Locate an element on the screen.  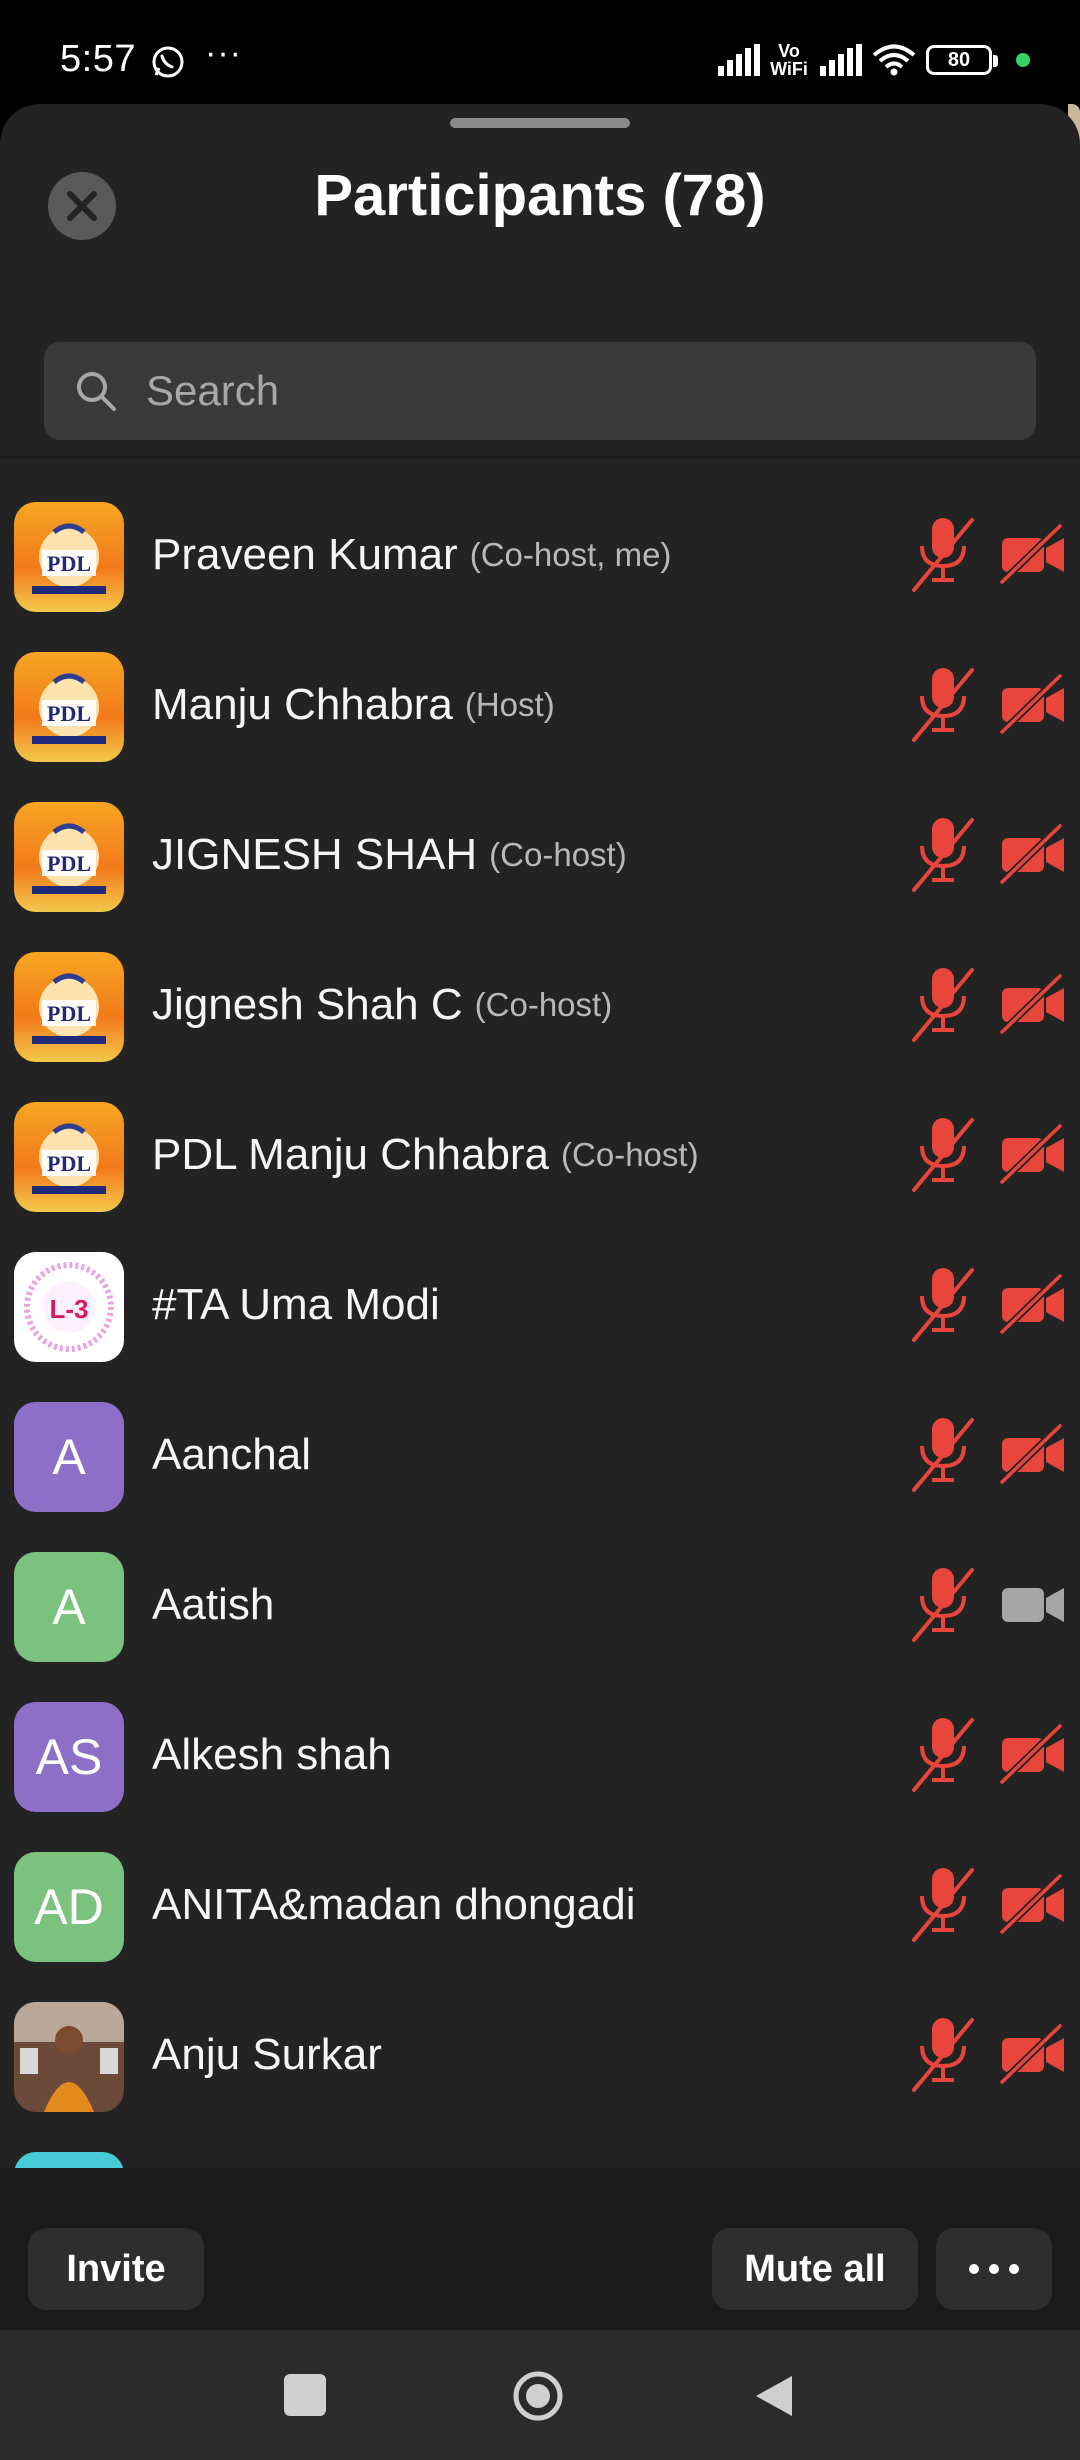
participant-name: Praveen Kumar is located at coordinates (305, 554).